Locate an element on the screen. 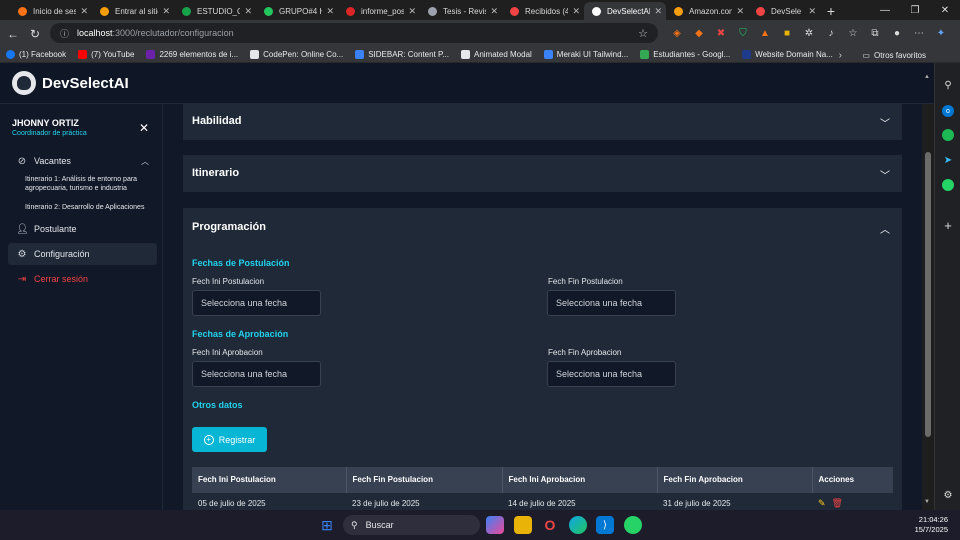 Image resolution: width=960 pixels, height=540 pixels. extension-icon: ♪ is located at coordinates (831, 33).